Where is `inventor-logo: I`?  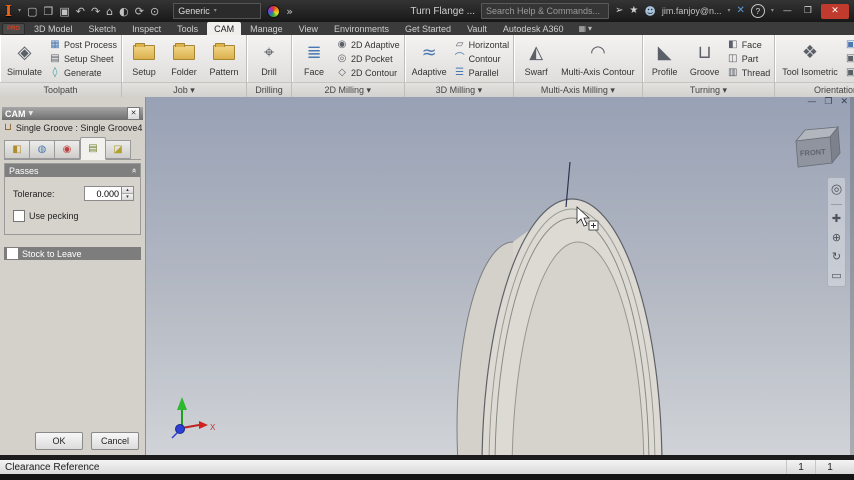 inventor-logo: I is located at coordinates (8, 11).